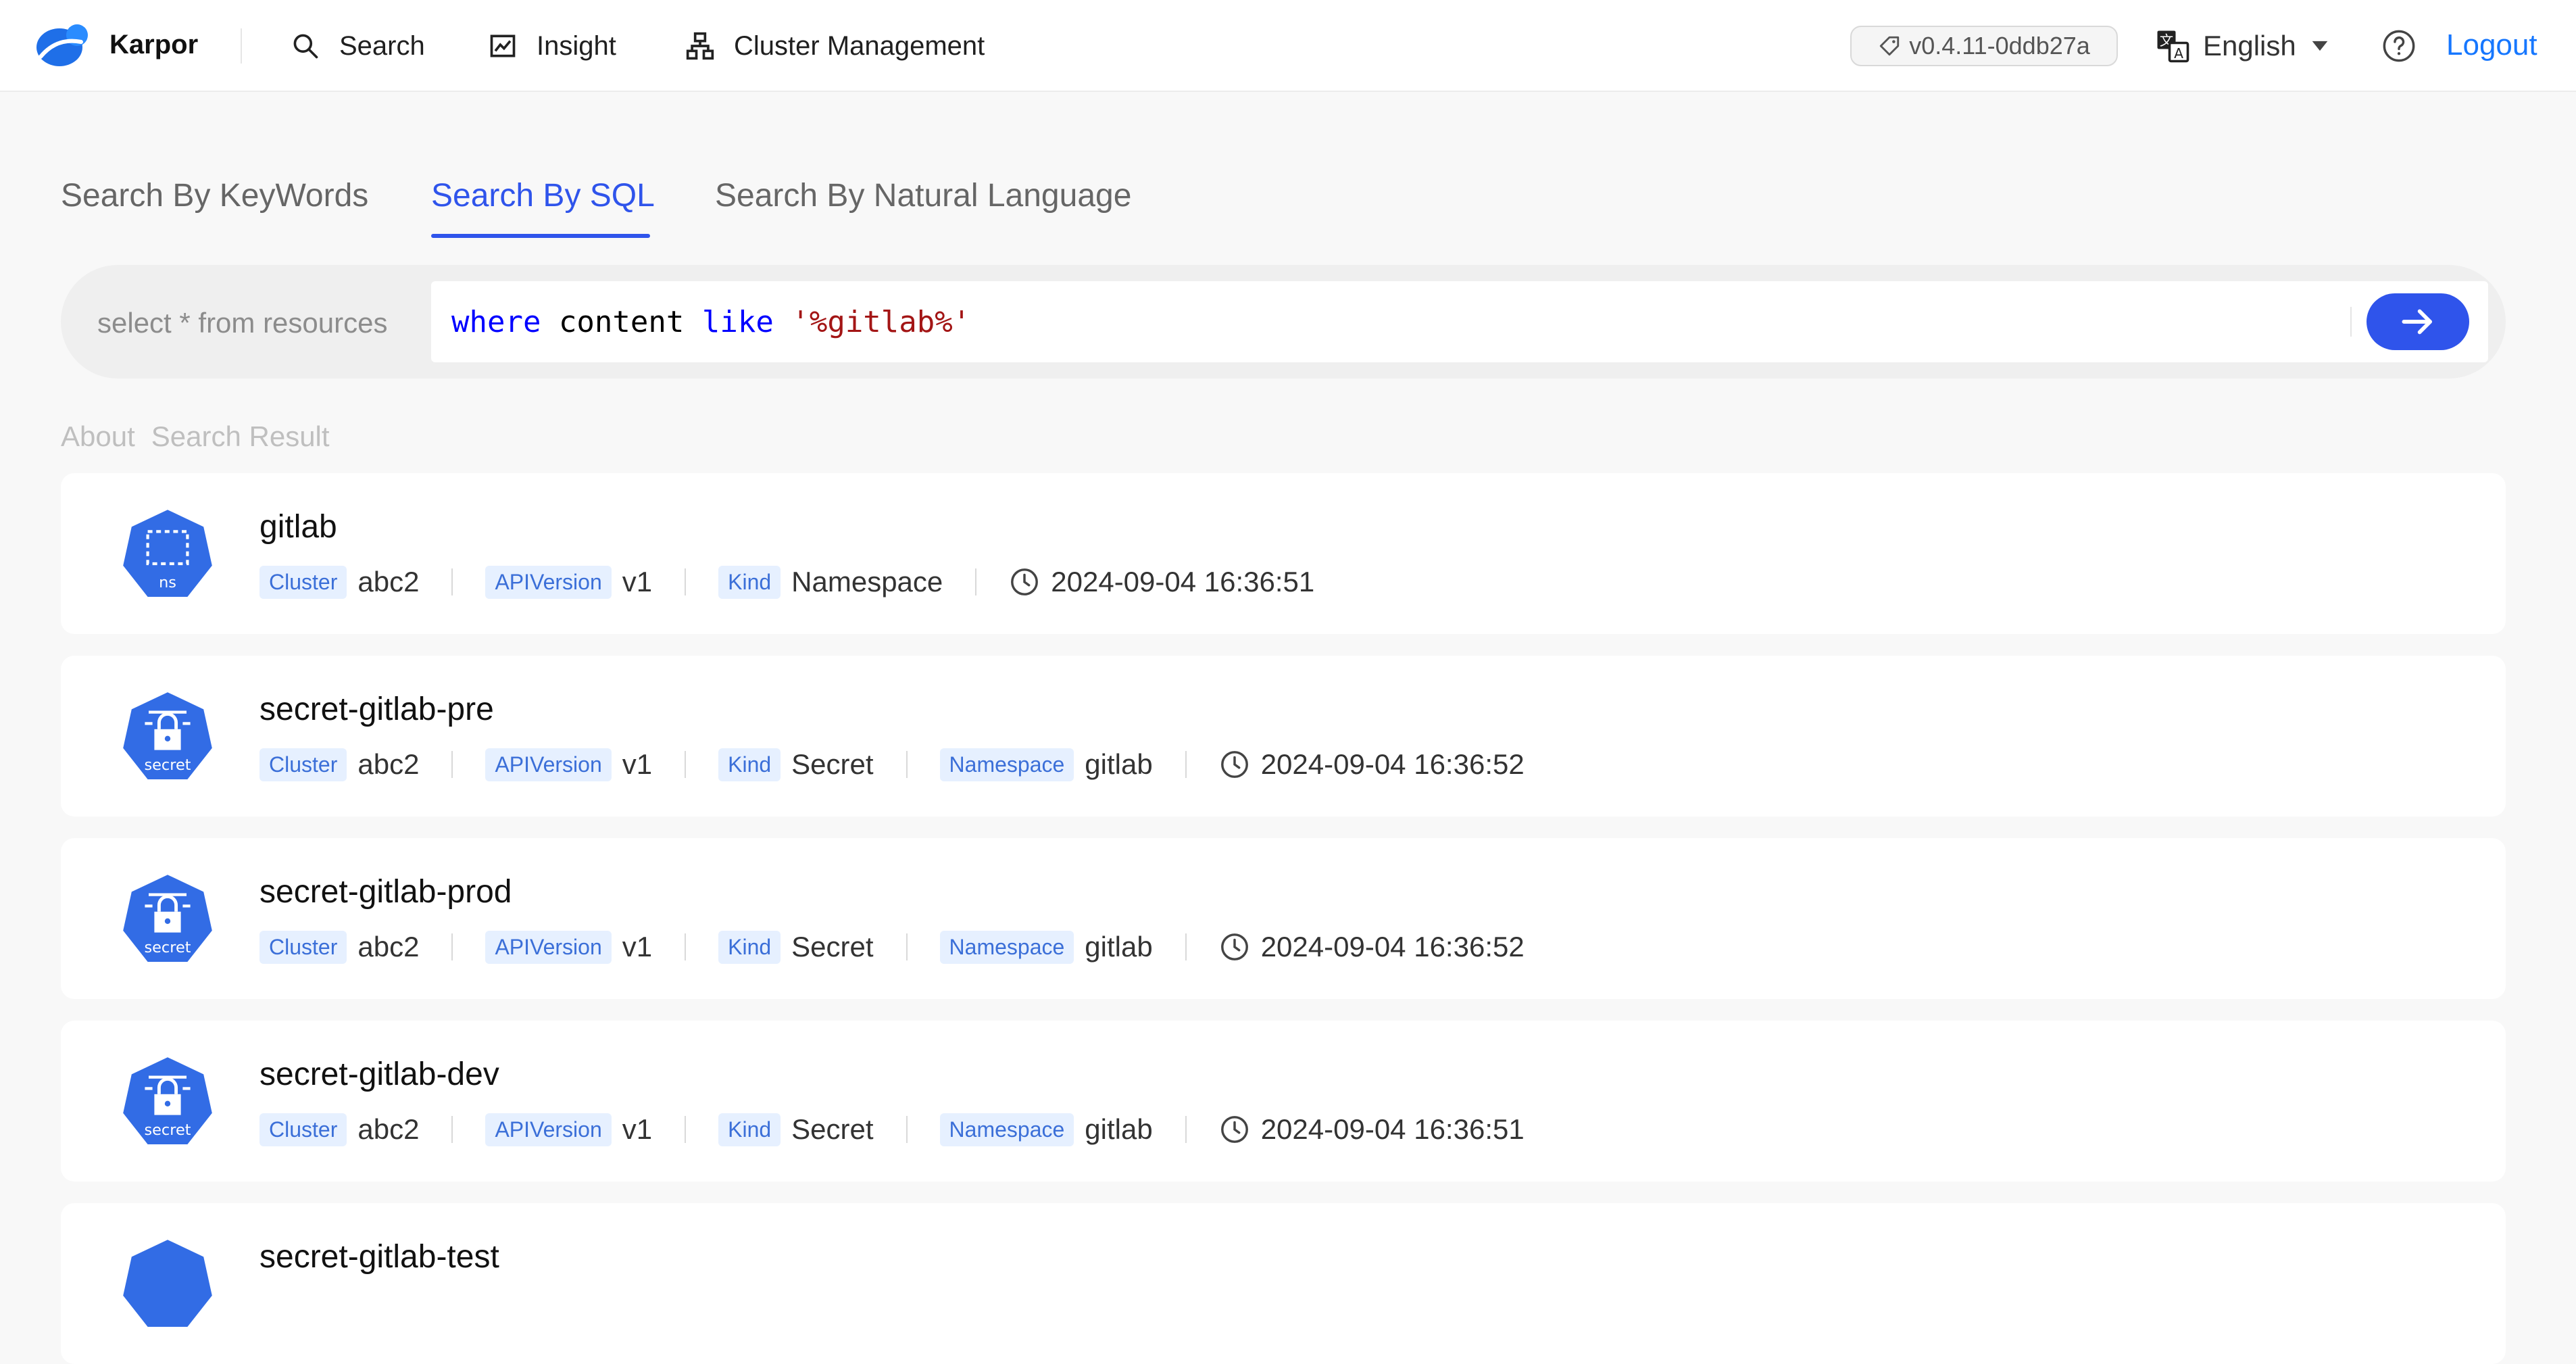 The image size is (2576, 1364). Describe the element at coordinates (377, 709) in the screenshot. I see `resource-name: secret-gitlab-pre` at that location.